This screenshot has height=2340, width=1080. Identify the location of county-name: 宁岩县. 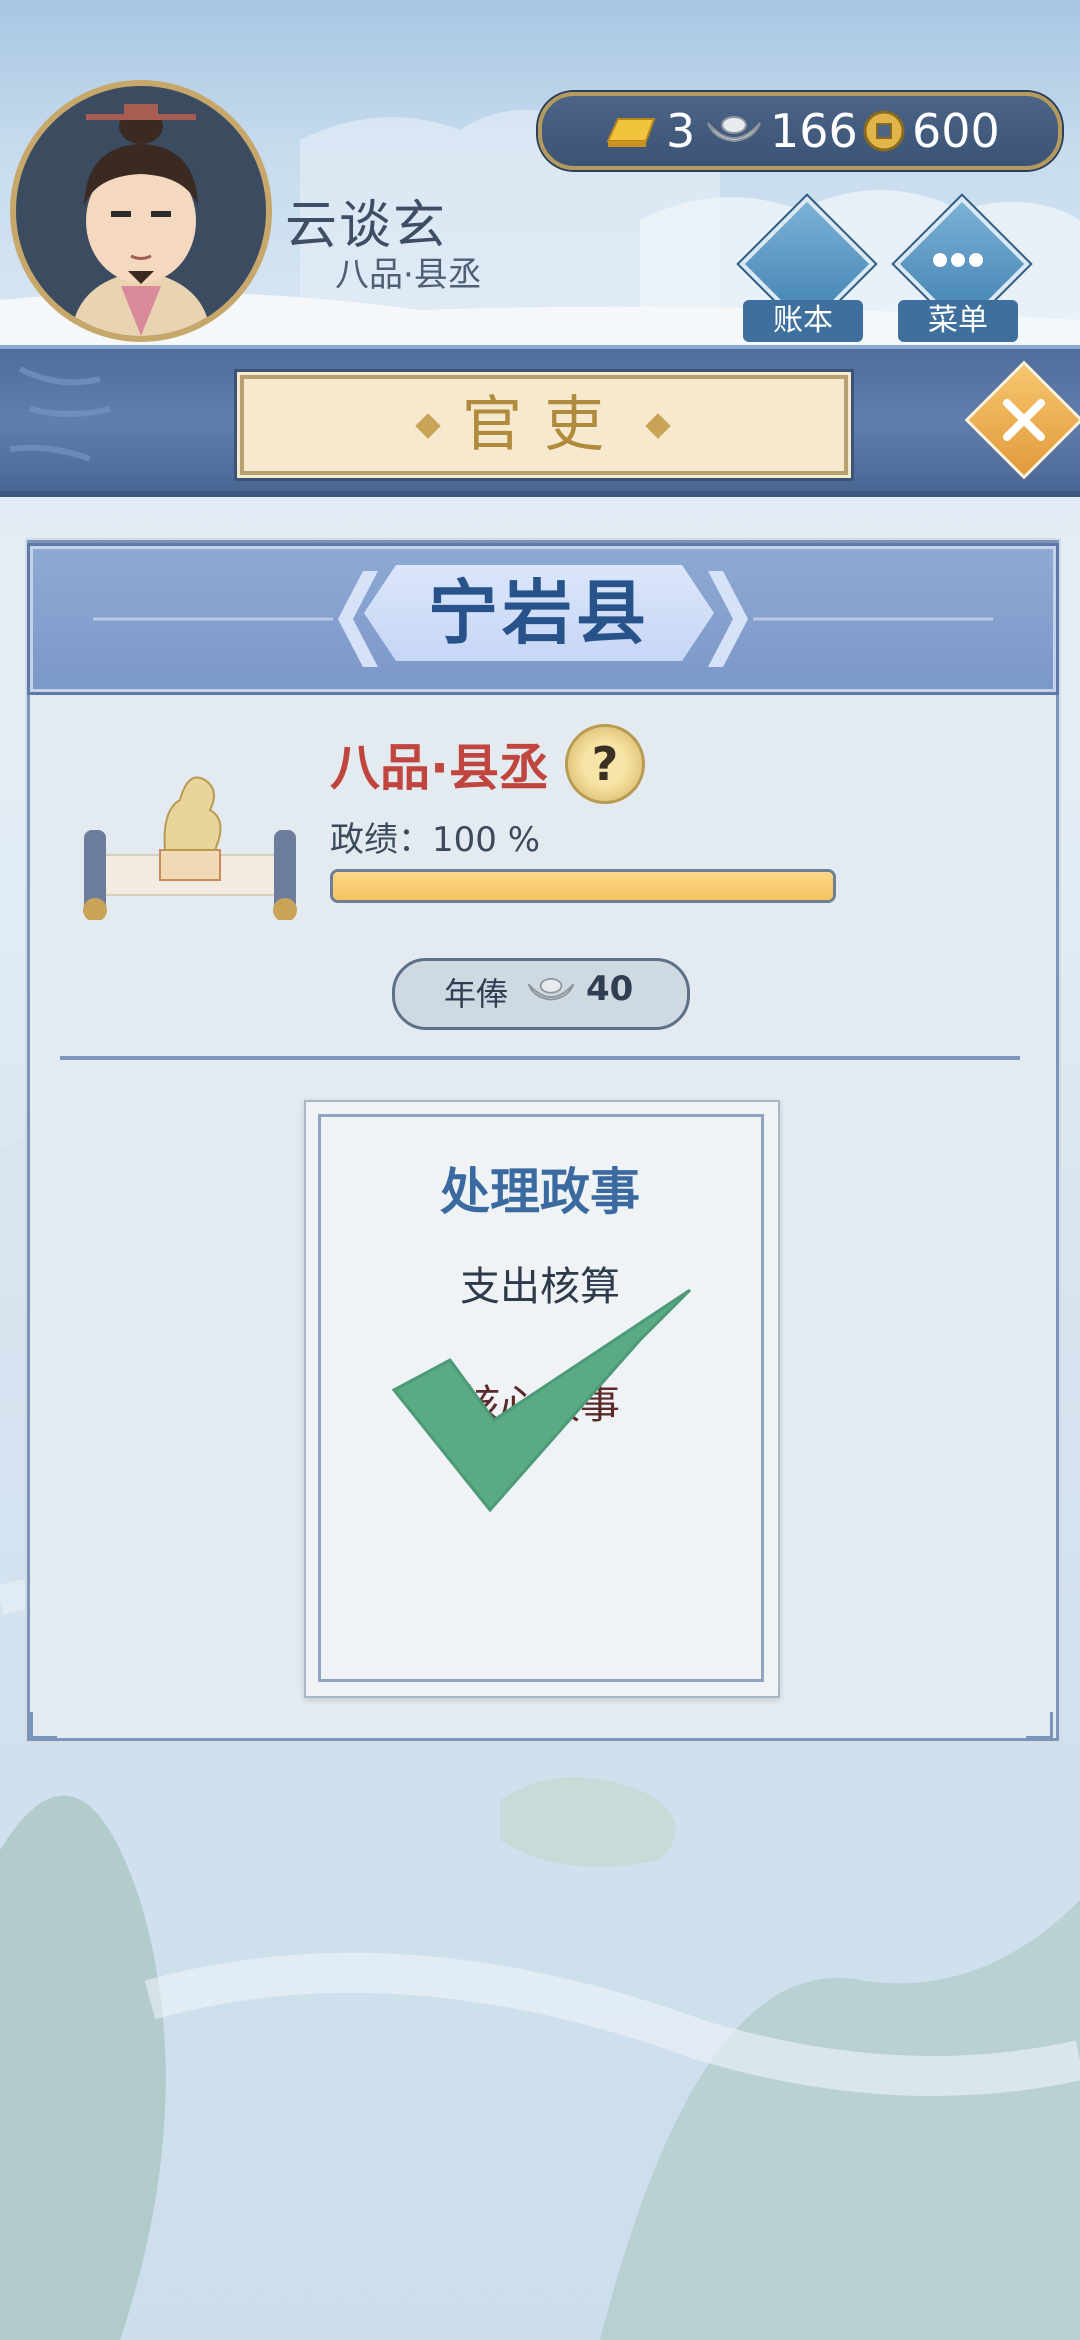
(539, 613).